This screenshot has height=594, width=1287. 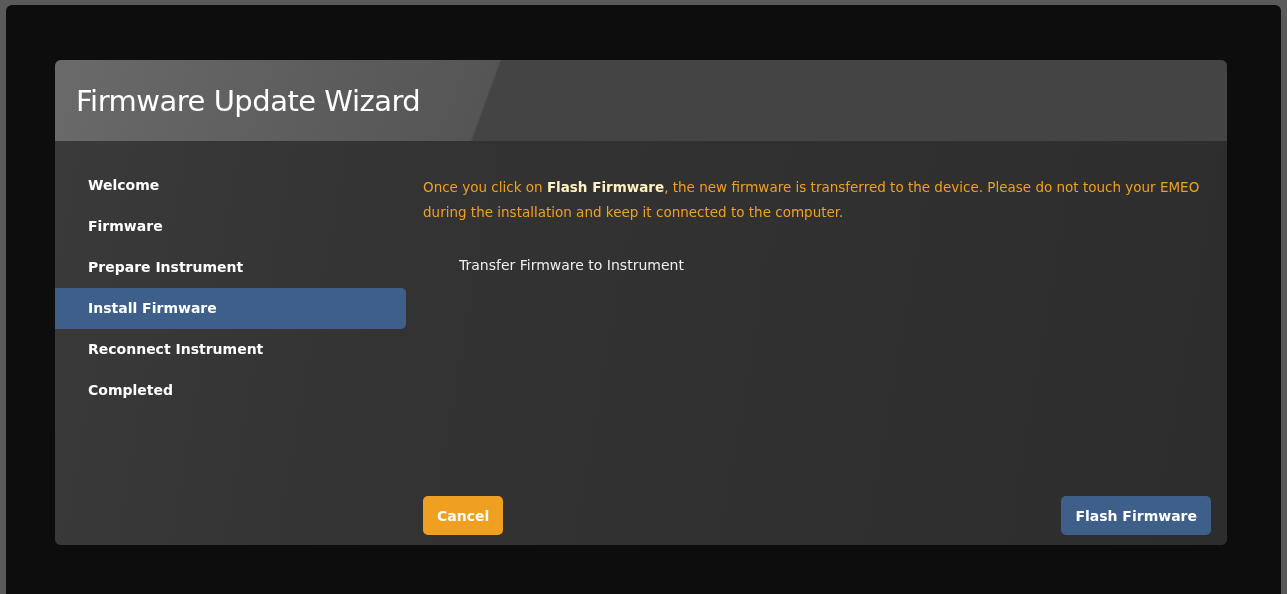 What do you see at coordinates (230, 308) in the screenshot?
I see `wizard-step: Install Firmware` at bounding box center [230, 308].